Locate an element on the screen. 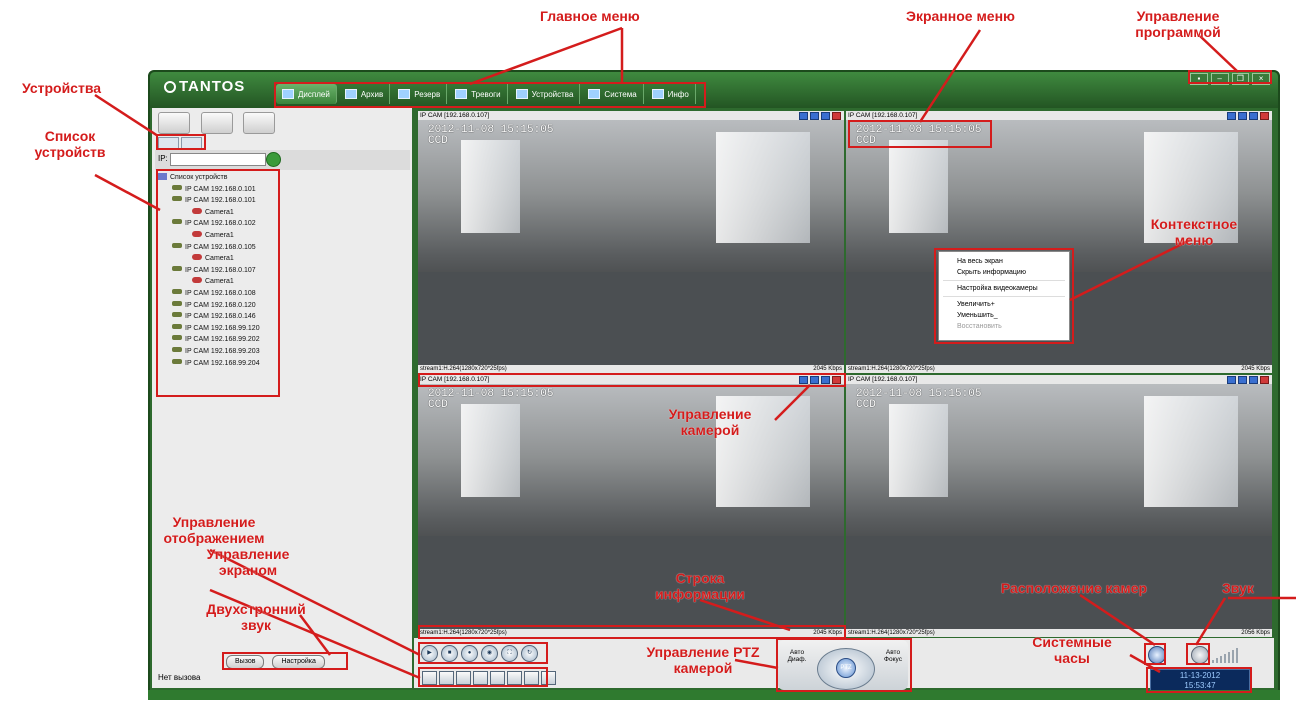  annotation-info-line: Строка информации is located at coordinates (700, 586).